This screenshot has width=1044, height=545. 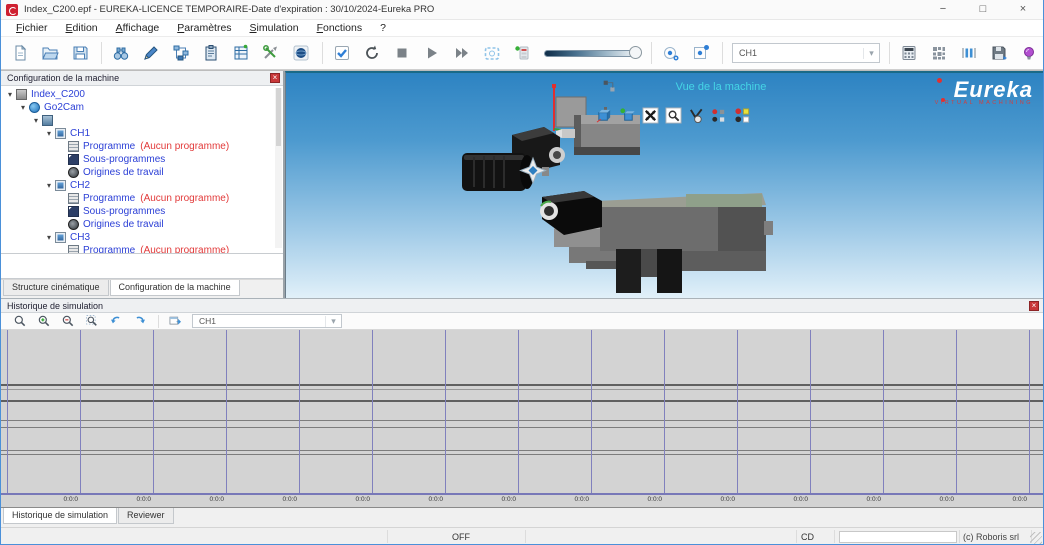 I want to click on tree-item-ch1: ▾ CH1, so click(x=163, y=133).